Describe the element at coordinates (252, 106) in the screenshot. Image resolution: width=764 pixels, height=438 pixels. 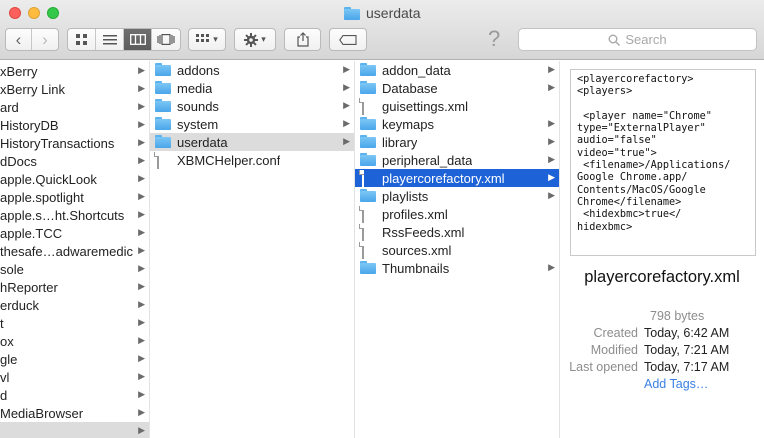
I see `list-item-sounds: sounds ▶` at that location.